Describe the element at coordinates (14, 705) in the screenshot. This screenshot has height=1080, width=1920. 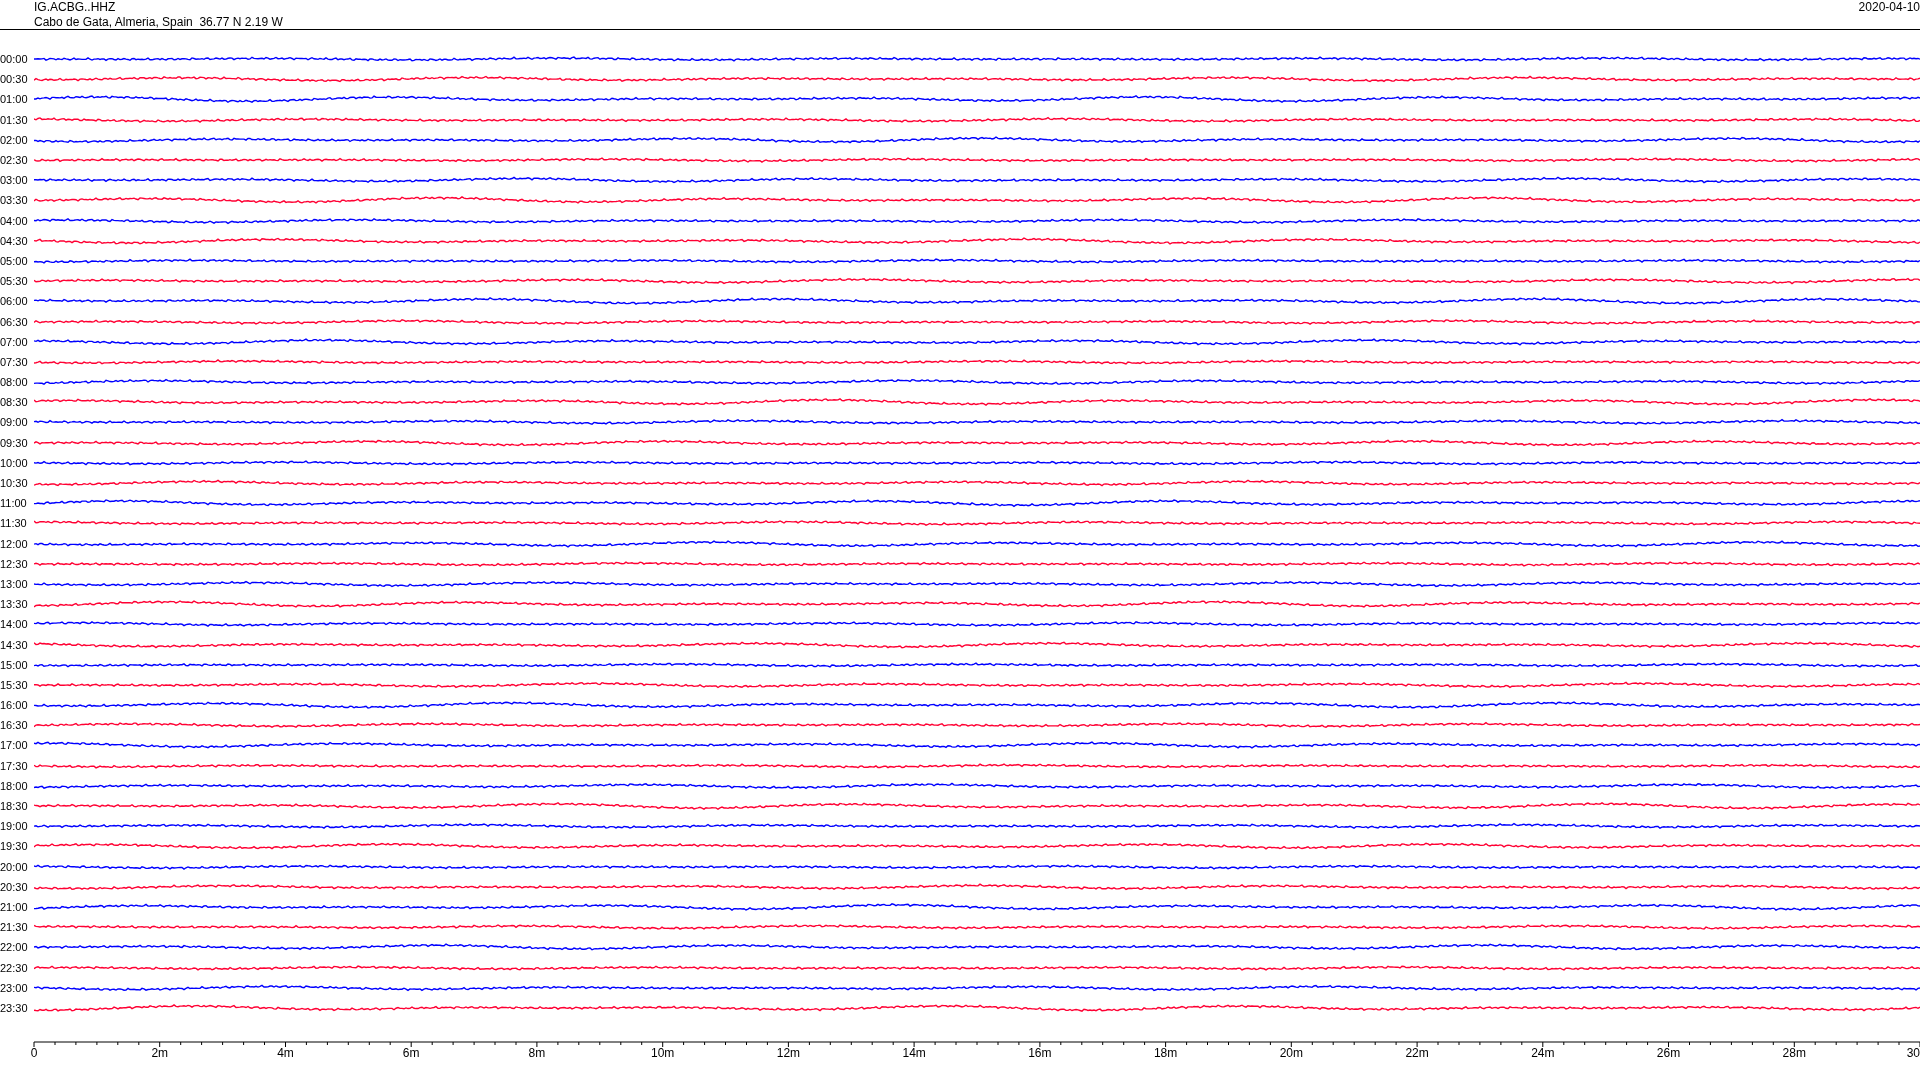
I see `time-label: 16:00` at that location.